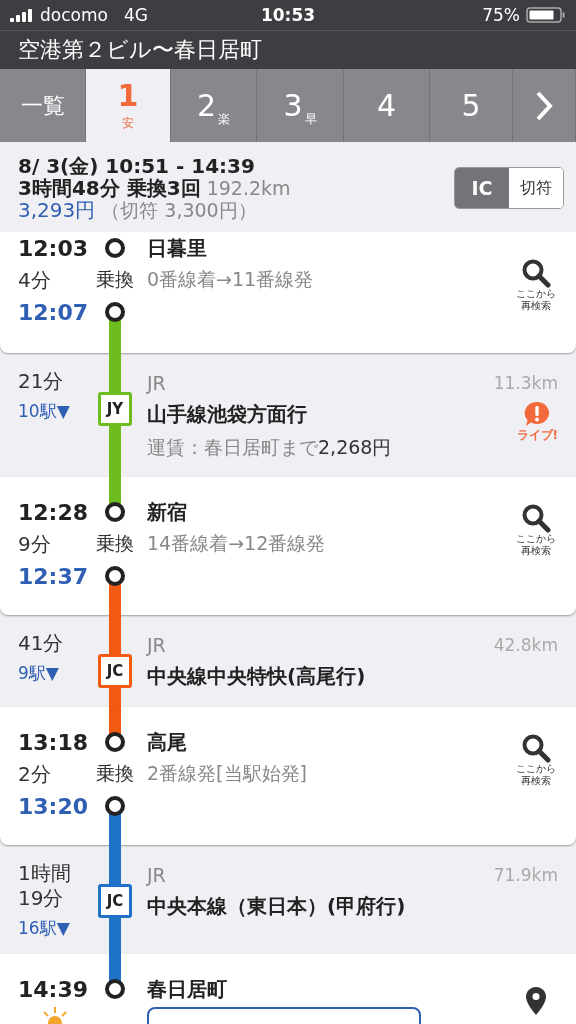 The width and height of the screenshot is (576, 1024). Describe the element at coordinates (537, 422) in the screenshot. I see `live-button: ライブ!` at that location.